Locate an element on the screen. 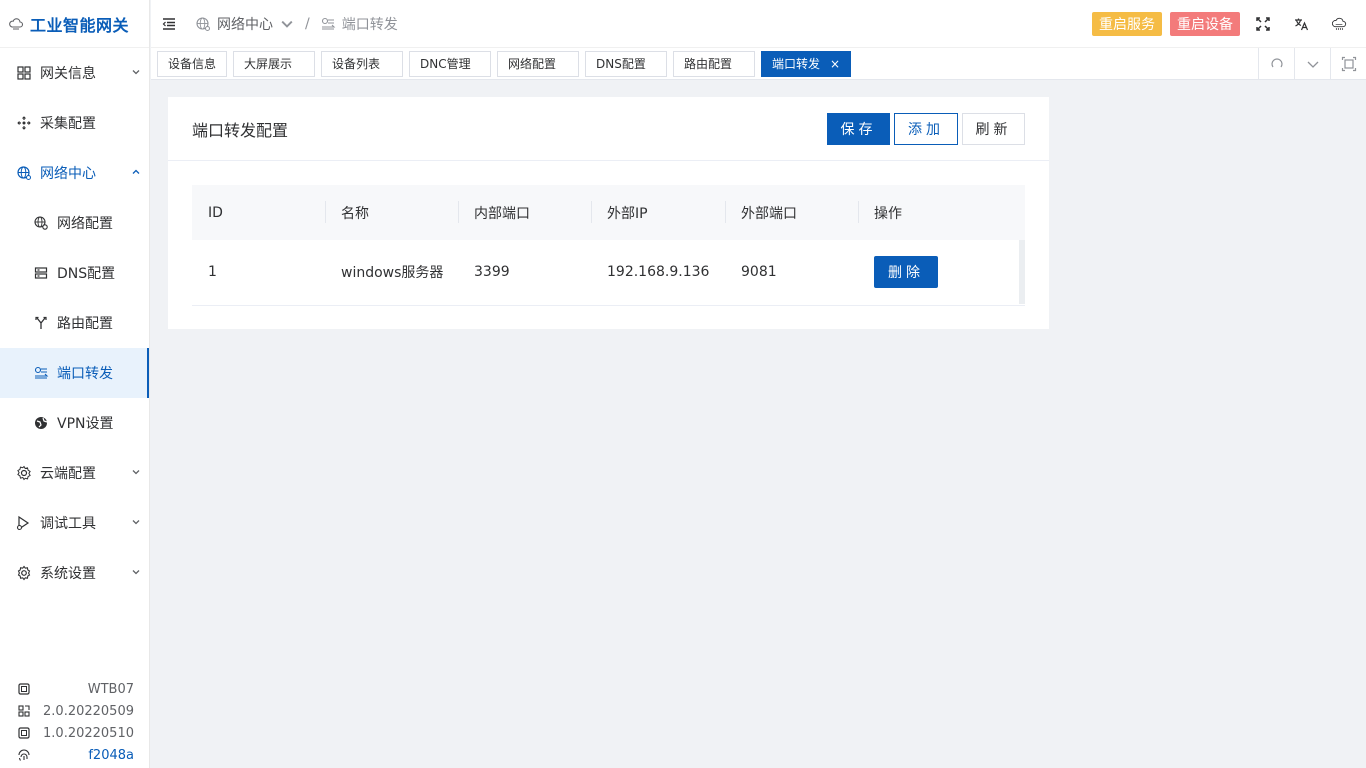 Image resolution: width=1366 pixels, height=768 pixels. maximize-content-button is located at coordinates (1348, 63).